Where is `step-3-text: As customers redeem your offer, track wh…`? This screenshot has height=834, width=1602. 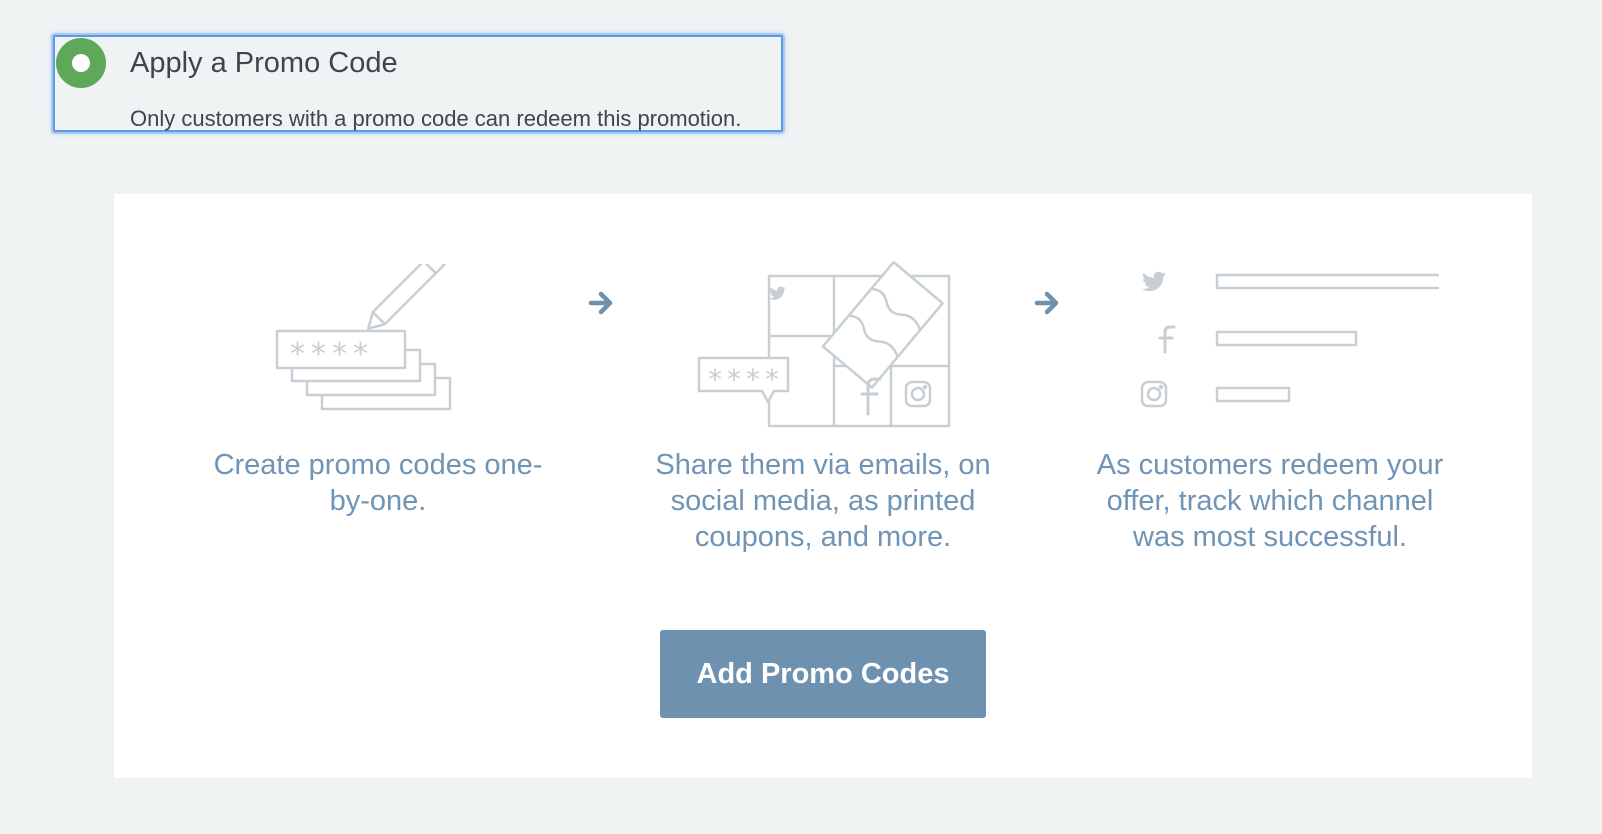
step-3-text: As customers redeem your offer, track wh… is located at coordinates (1270, 501).